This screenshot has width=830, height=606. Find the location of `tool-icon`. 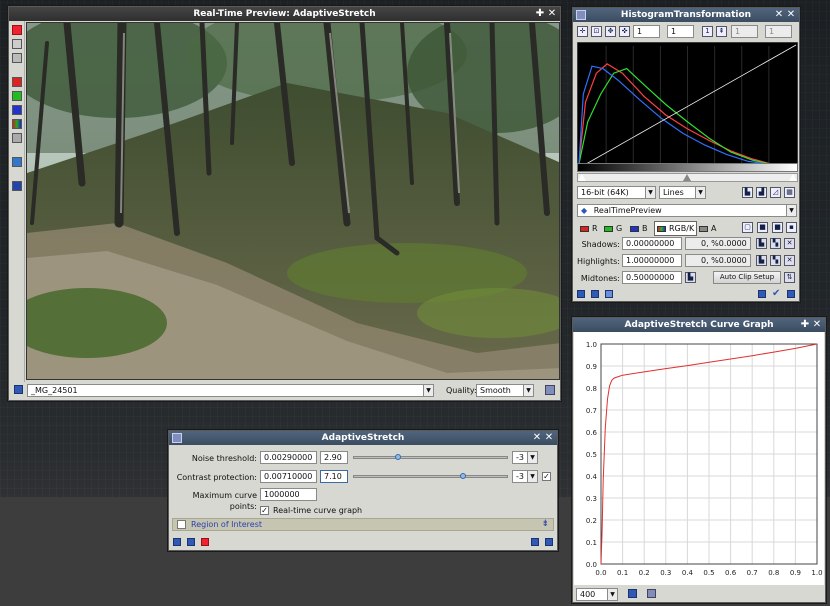

tool-icon is located at coordinates (17, 162).